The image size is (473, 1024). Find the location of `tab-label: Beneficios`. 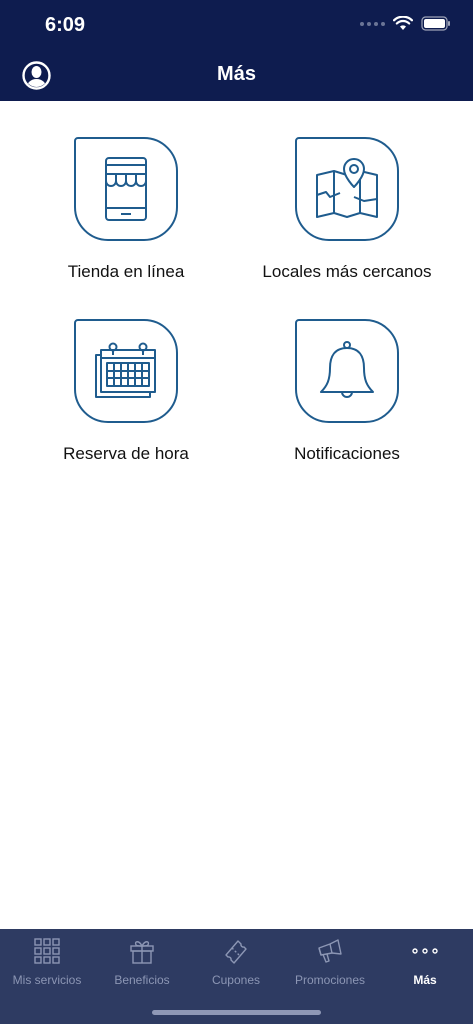

tab-label: Beneficios is located at coordinates (142, 980).